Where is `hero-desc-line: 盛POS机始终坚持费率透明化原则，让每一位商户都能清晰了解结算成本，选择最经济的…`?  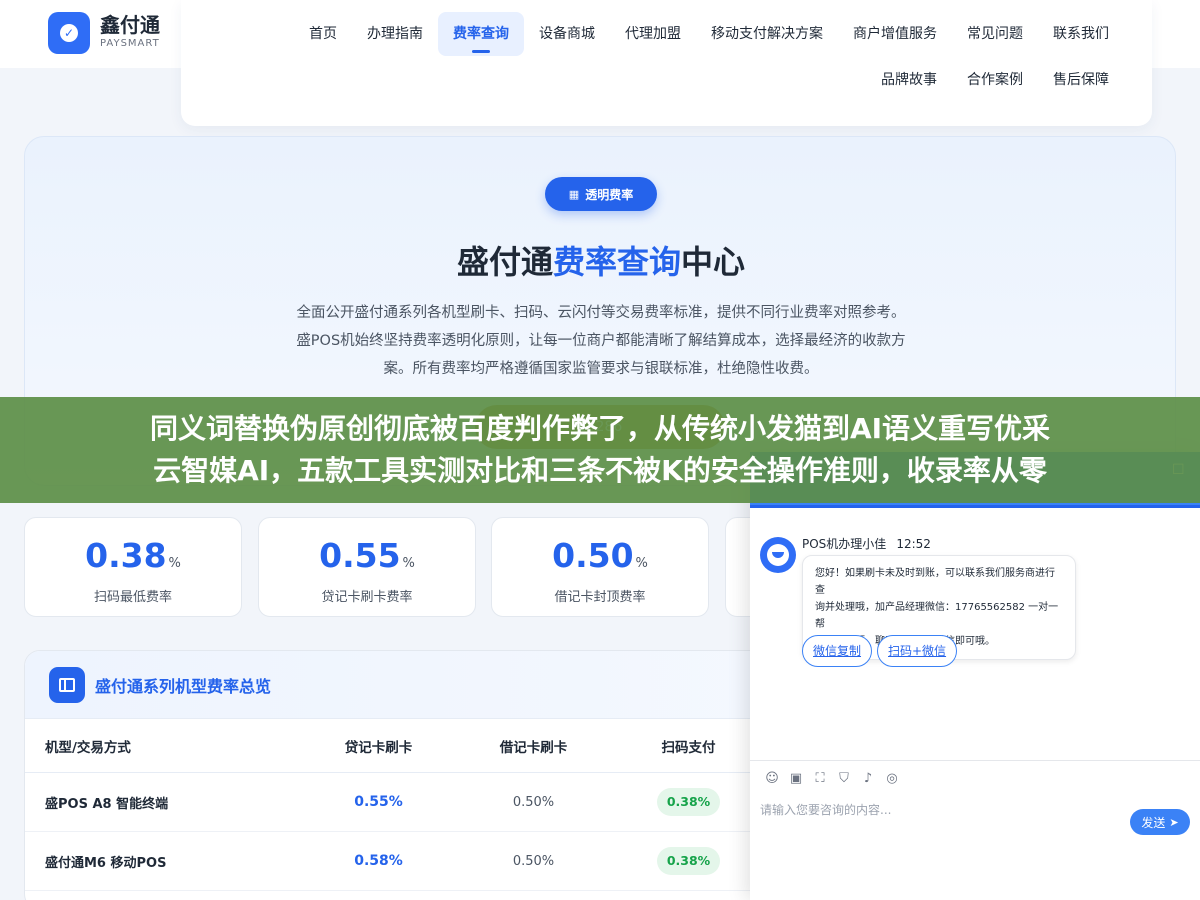 hero-desc-line: 盛POS机始终坚持费率透明化原则，让每一位商户都能清晰了解结算成本，选择最经济的… is located at coordinates (601, 341).